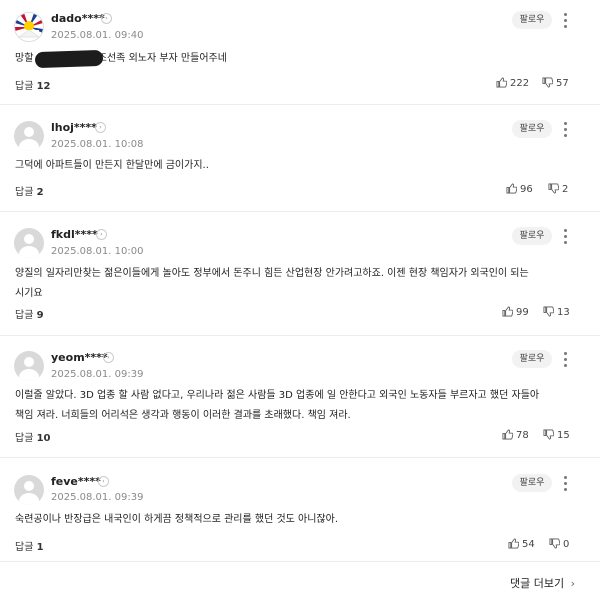 The width and height of the screenshot is (600, 604). What do you see at coordinates (563, 312) in the screenshot?
I see `dislike-count: 13` at bounding box center [563, 312].